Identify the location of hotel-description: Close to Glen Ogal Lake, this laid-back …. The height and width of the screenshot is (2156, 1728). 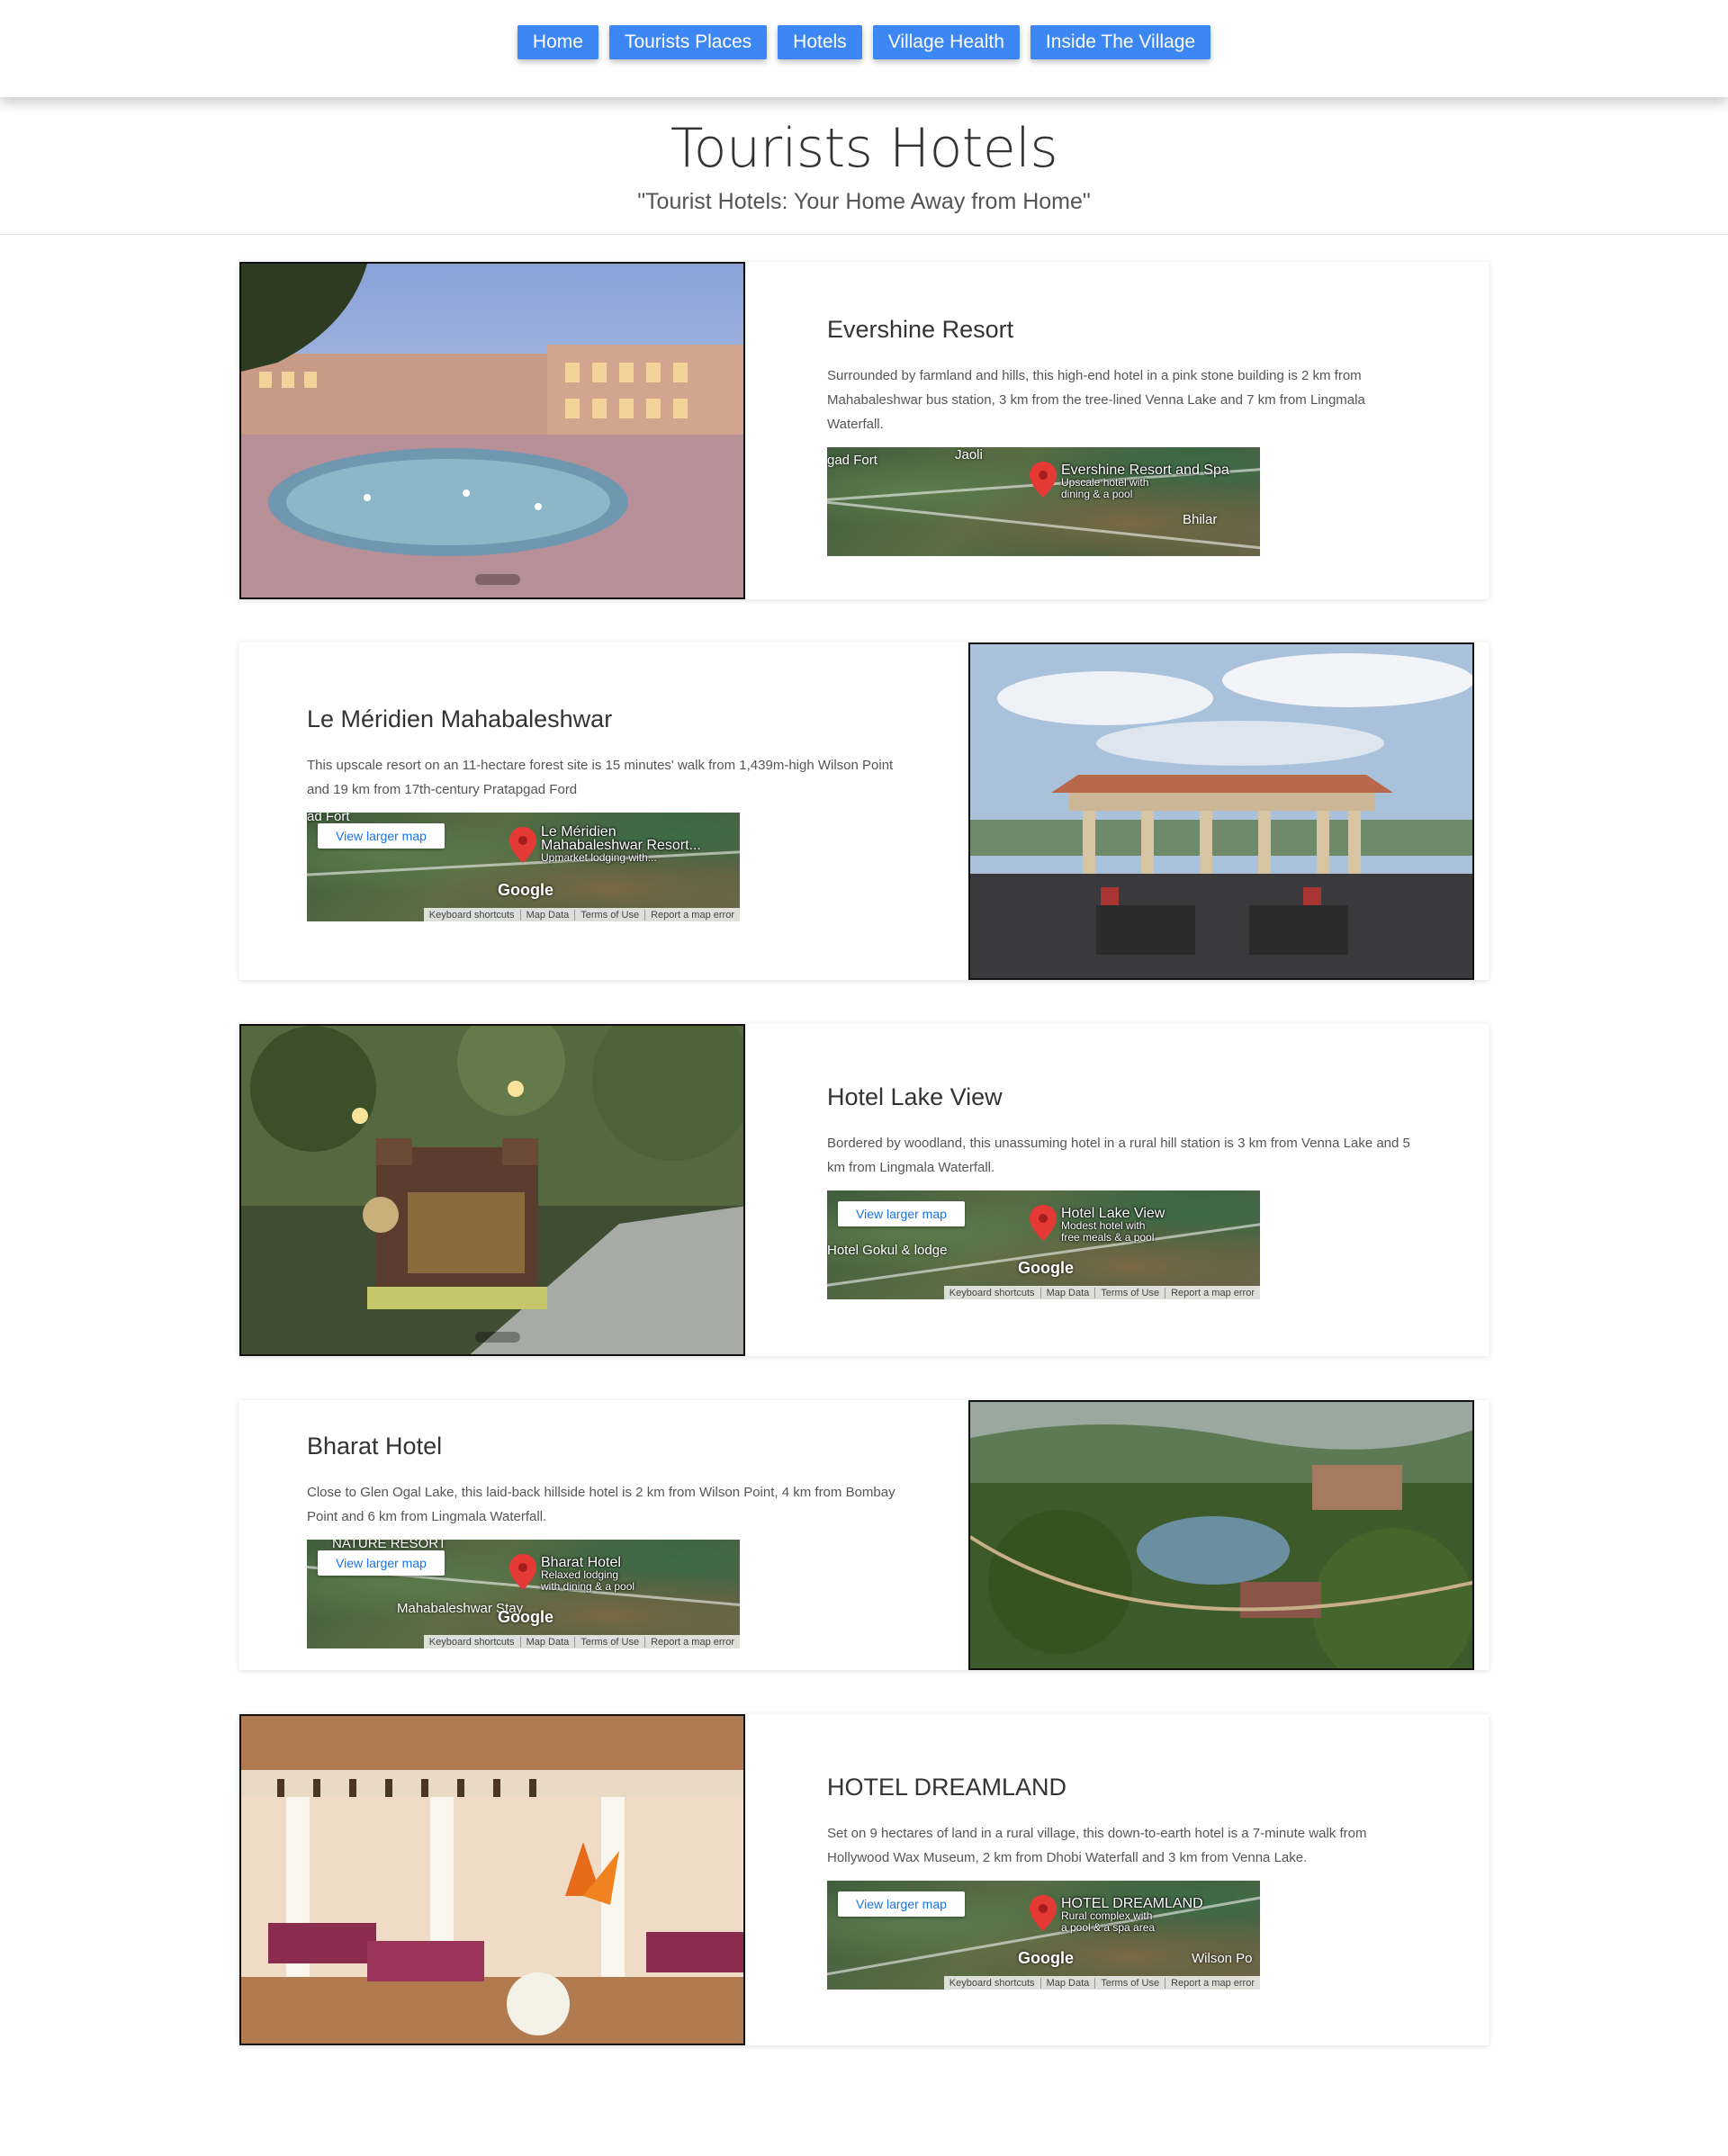
(601, 1504).